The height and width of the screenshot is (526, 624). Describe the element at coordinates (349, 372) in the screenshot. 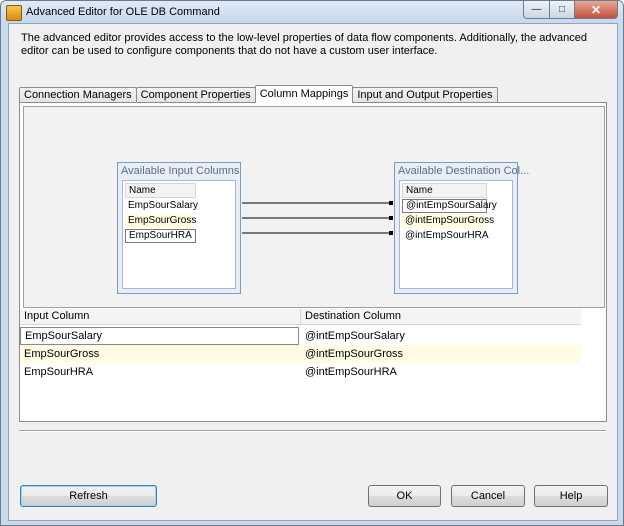

I see `destination-column-cell: @intEmpSourHRA` at that location.